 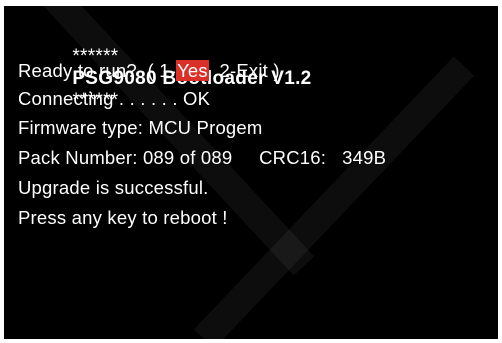 What do you see at coordinates (250, 70) in the screenshot?
I see `option-exit: 2-Exit )` at bounding box center [250, 70].